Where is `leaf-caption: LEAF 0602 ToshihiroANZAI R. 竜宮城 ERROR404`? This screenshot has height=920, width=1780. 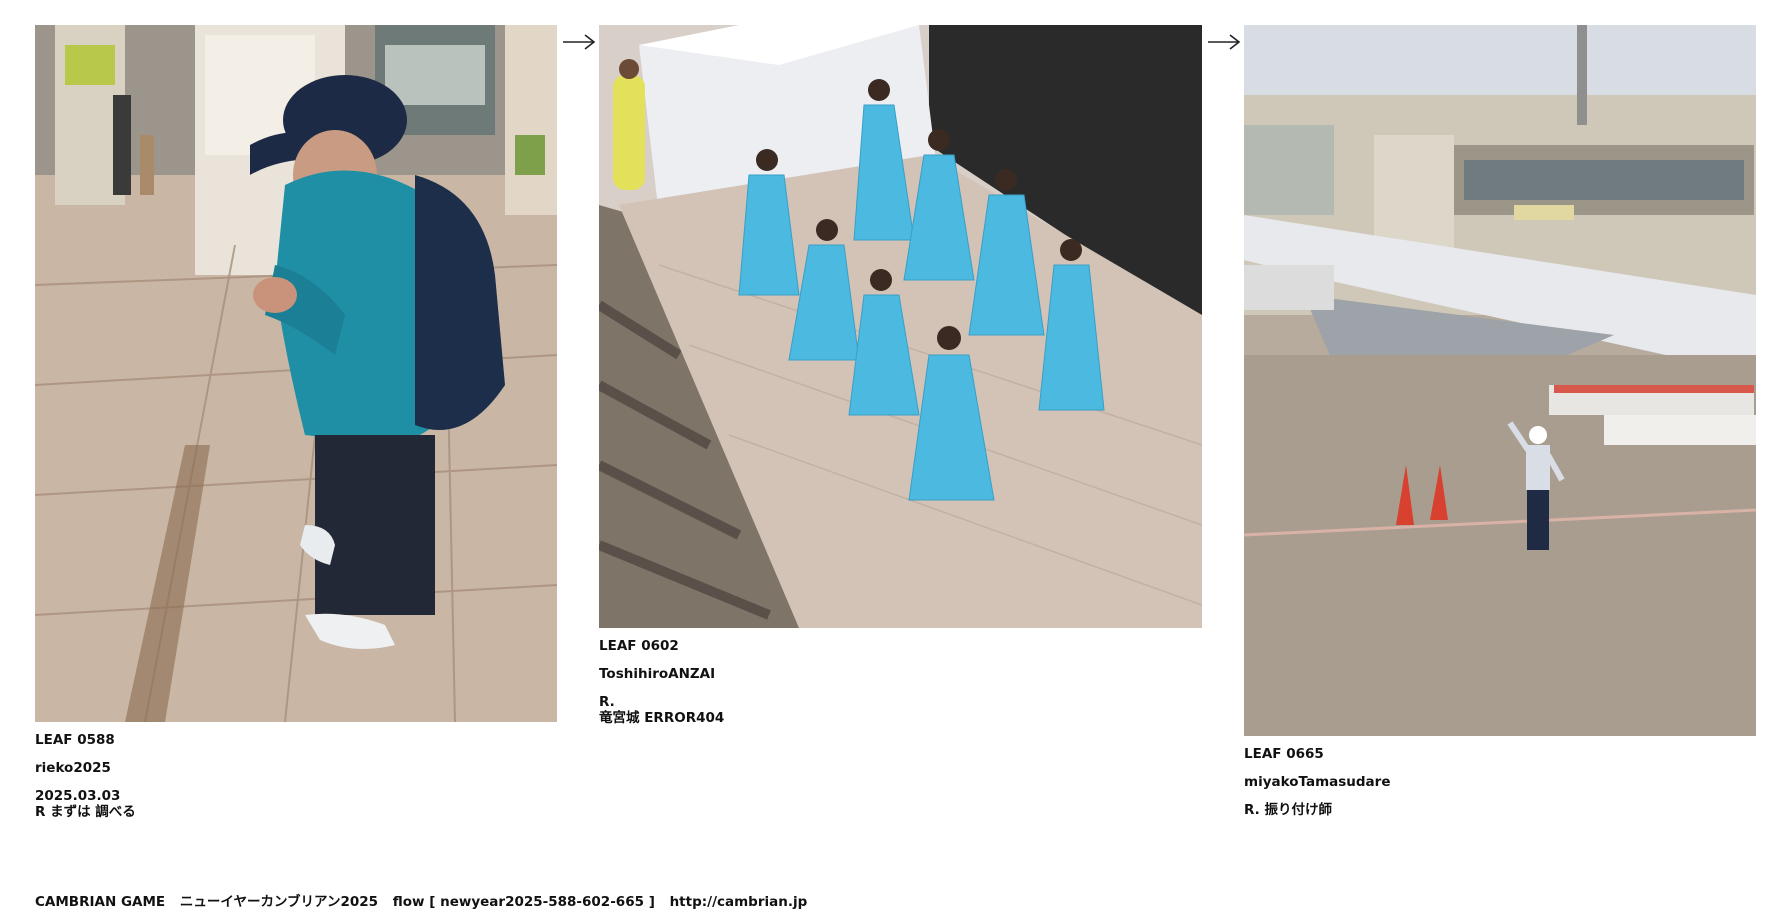
leaf-caption: LEAF 0602 ToshihiroANZAI R. 竜宮城 ERROR404 is located at coordinates (661, 682).